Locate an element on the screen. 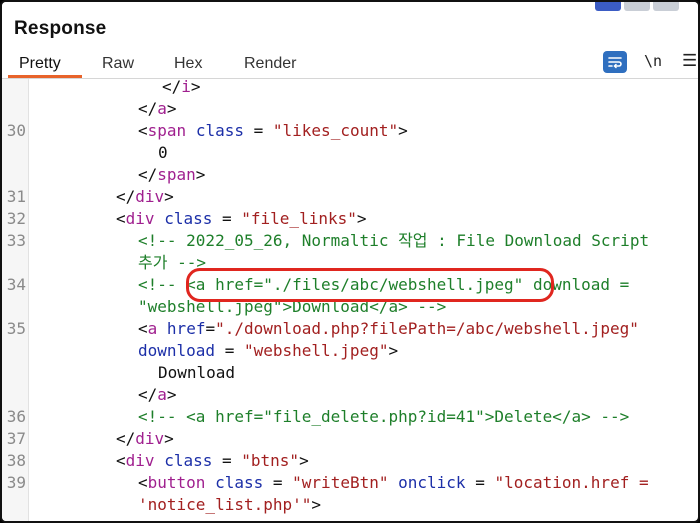 The image size is (700, 523). layout-toggle-icon is located at coordinates (608, 6).